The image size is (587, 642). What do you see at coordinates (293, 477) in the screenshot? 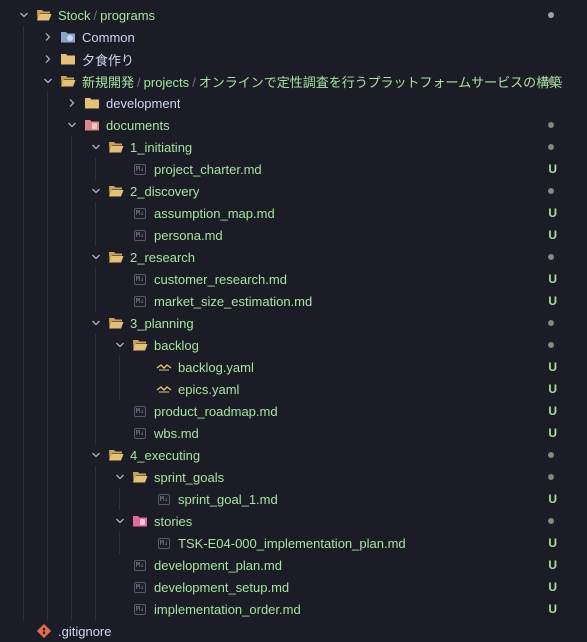
I see `tree-row-sprint-goals: sprint_goals` at bounding box center [293, 477].